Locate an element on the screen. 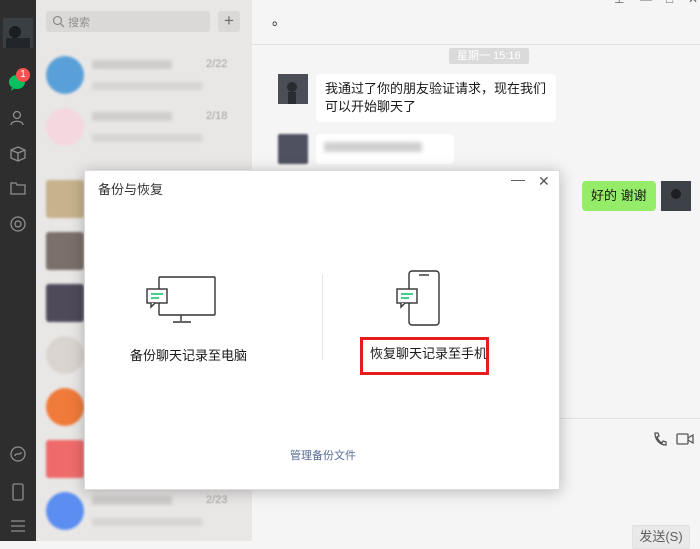 Image resolution: width=700 pixels, height=549 pixels. outgoing-message: 好的 谢谢 is located at coordinates (619, 196).